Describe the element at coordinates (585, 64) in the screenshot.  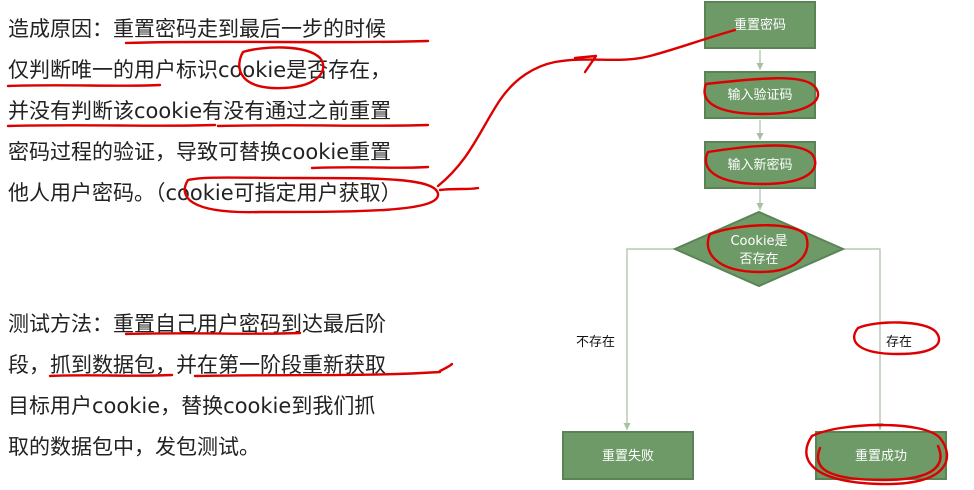
I see `arrow-tip` at that location.